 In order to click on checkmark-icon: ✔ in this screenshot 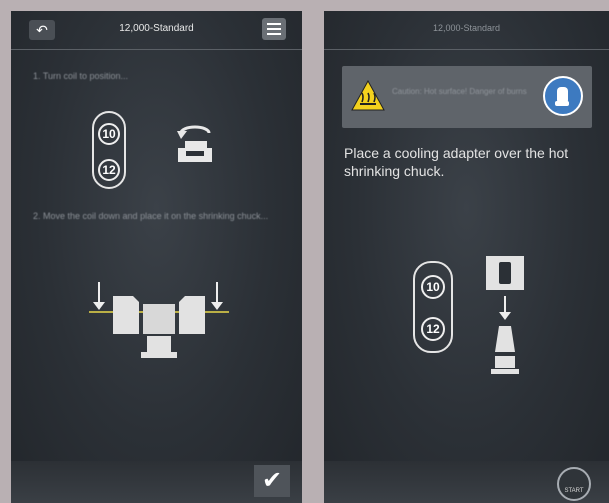, I will do `click(272, 480)`.